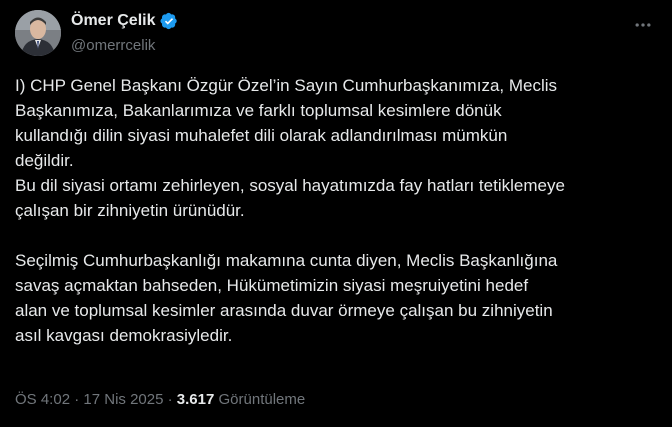 The height and width of the screenshot is (427, 672). What do you see at coordinates (195, 399) in the screenshot?
I see `views-count: 3.617` at bounding box center [195, 399].